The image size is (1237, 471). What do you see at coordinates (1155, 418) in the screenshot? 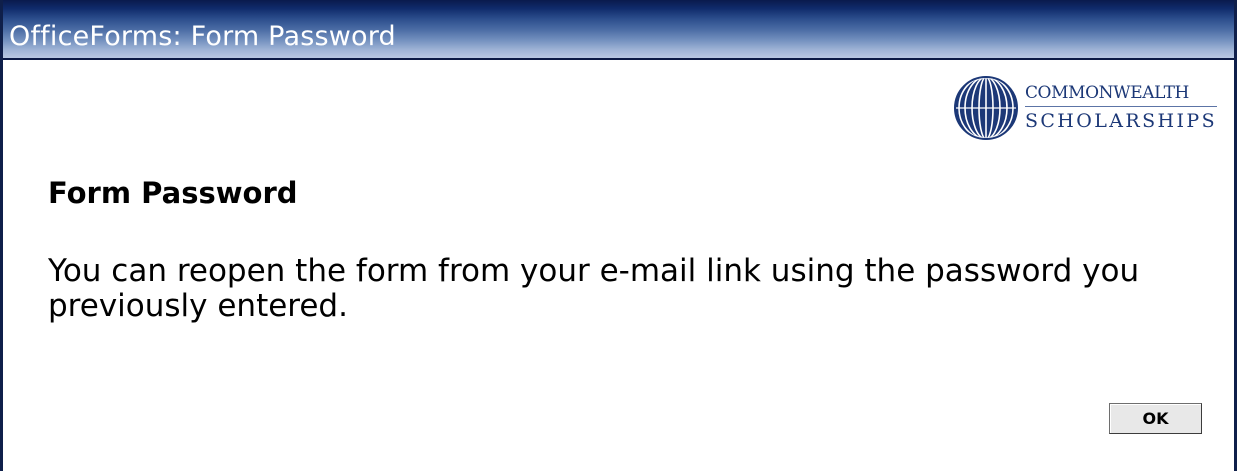
I see `ok-button: OK` at bounding box center [1155, 418].